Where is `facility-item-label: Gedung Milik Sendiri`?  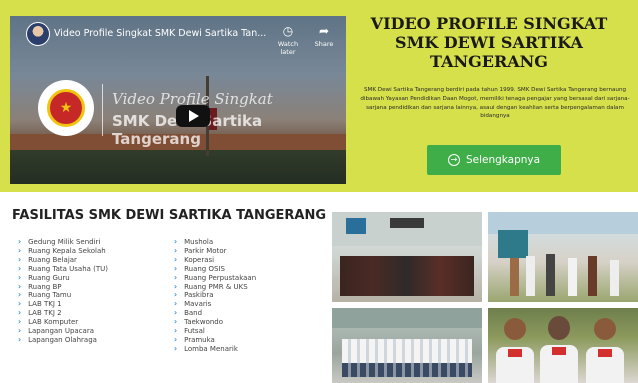 facility-item-label: Gedung Milik Sendiri is located at coordinates (64, 242).